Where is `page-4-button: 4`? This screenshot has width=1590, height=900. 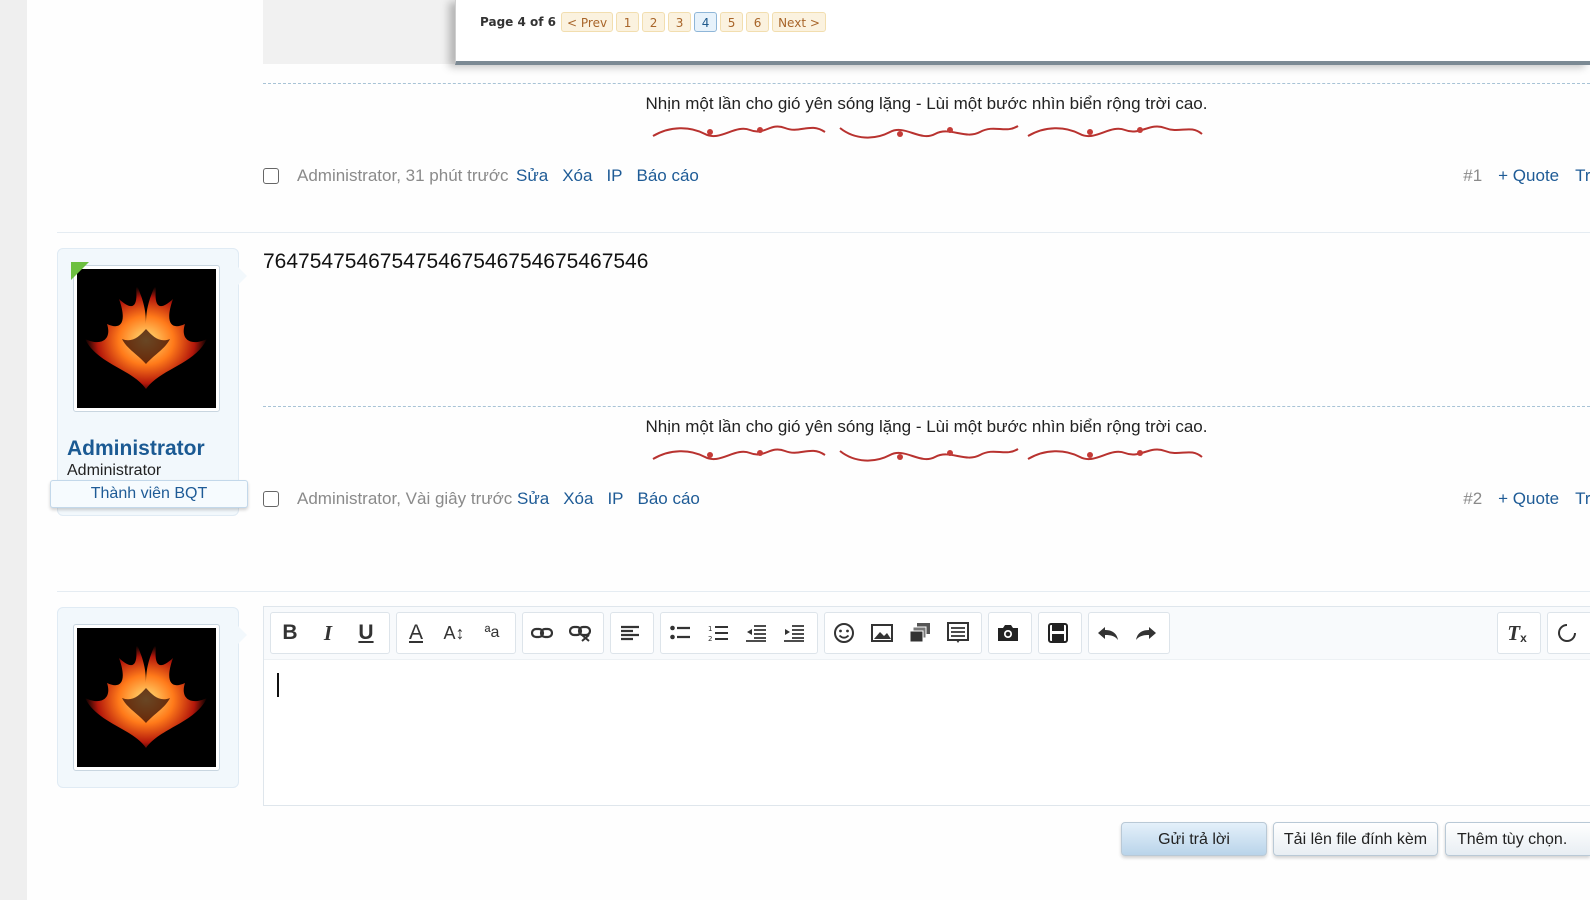
page-4-button: 4 is located at coordinates (706, 22).